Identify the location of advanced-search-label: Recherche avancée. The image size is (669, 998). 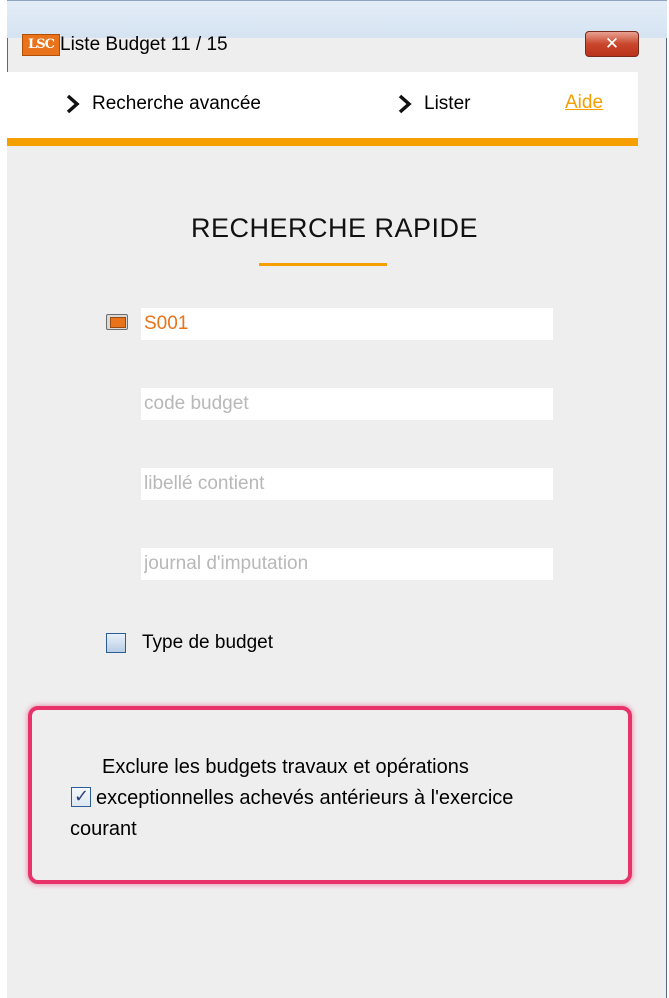
(176, 103).